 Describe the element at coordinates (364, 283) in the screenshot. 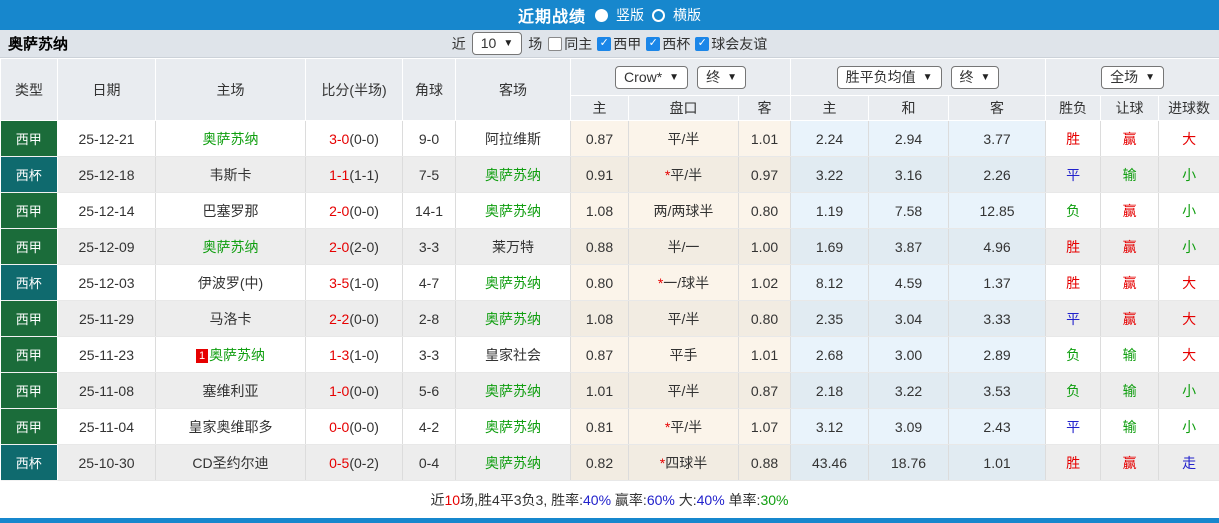

I see `halftime-score: (1-0)` at that location.